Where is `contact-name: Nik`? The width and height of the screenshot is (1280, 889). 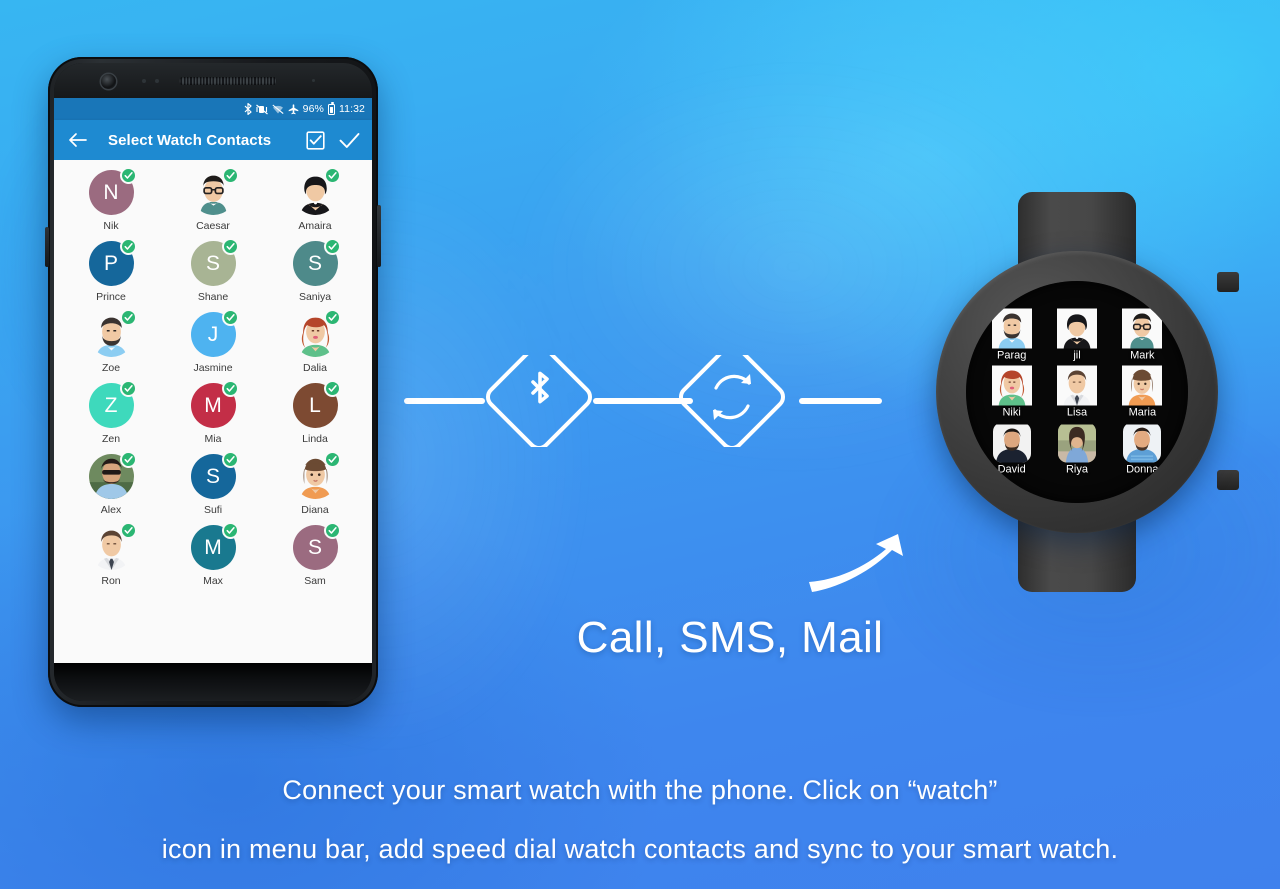 contact-name: Nik is located at coordinates (111, 226).